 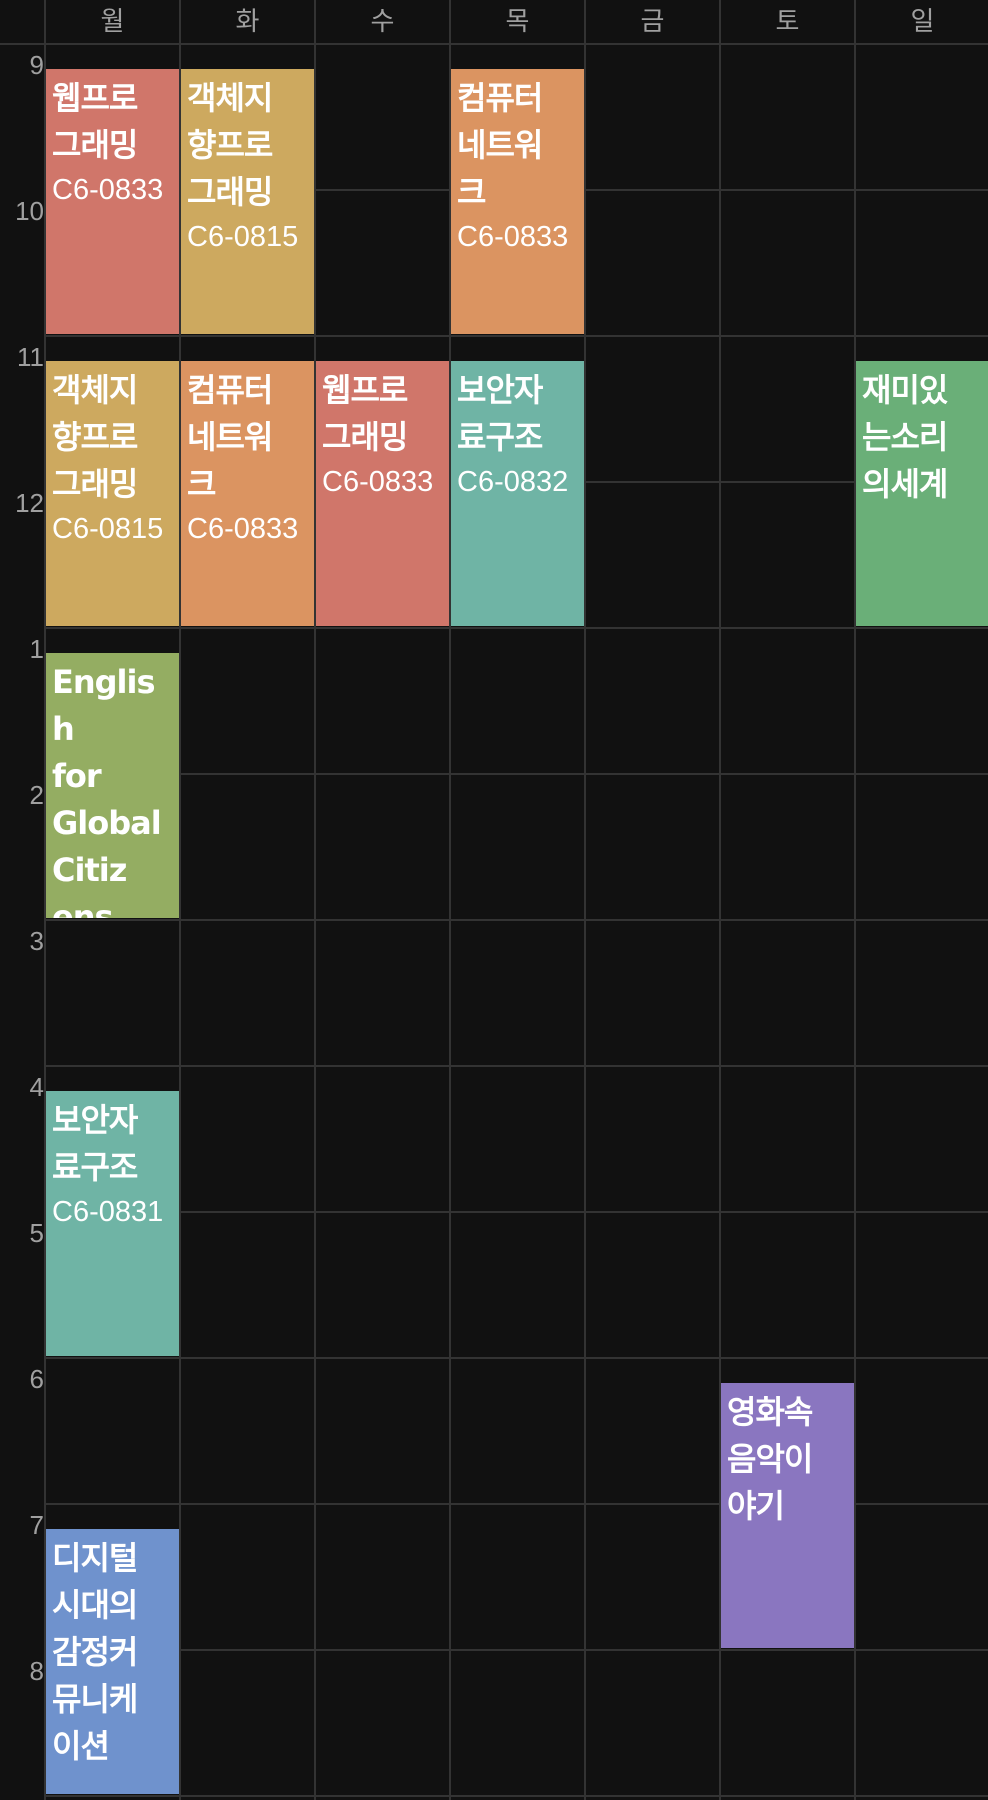 I want to click on hour-label: 4, so click(x=36, y=1087).